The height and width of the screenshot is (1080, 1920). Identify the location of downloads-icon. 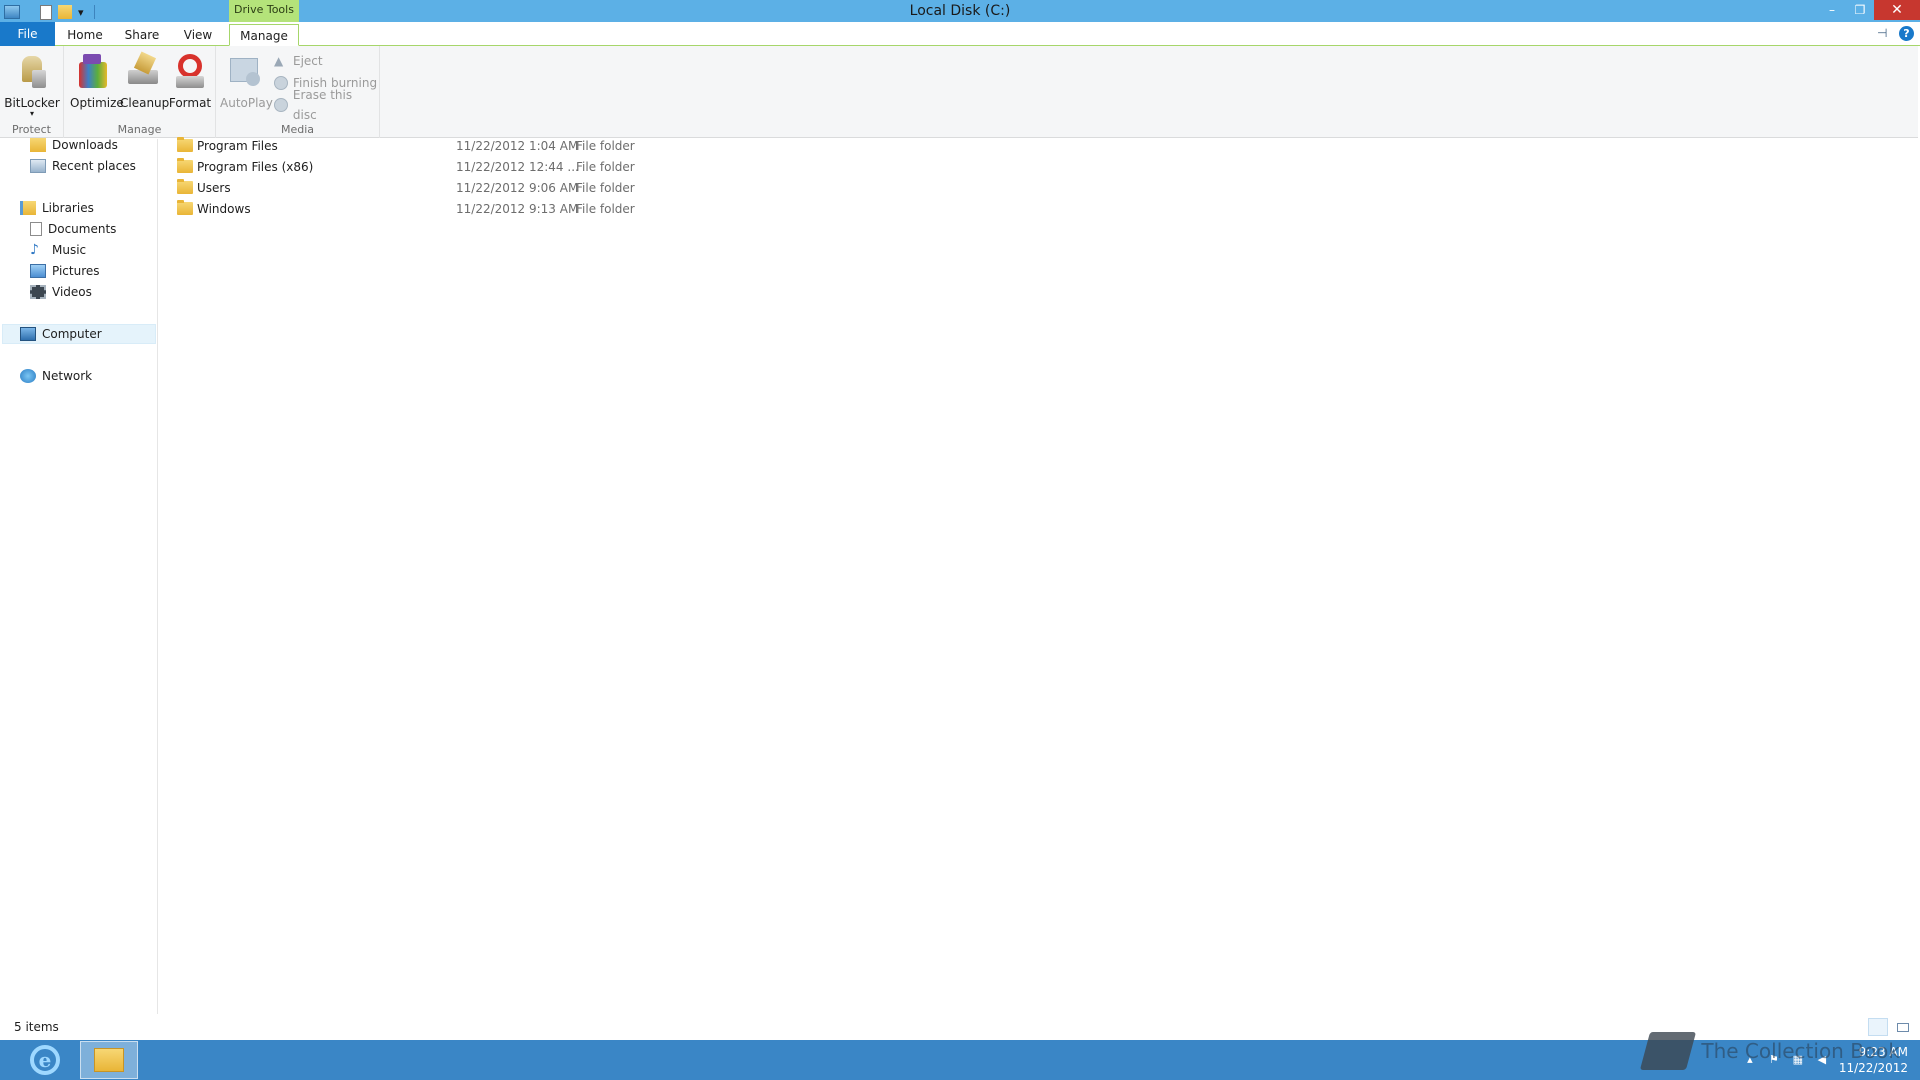
(38, 145).